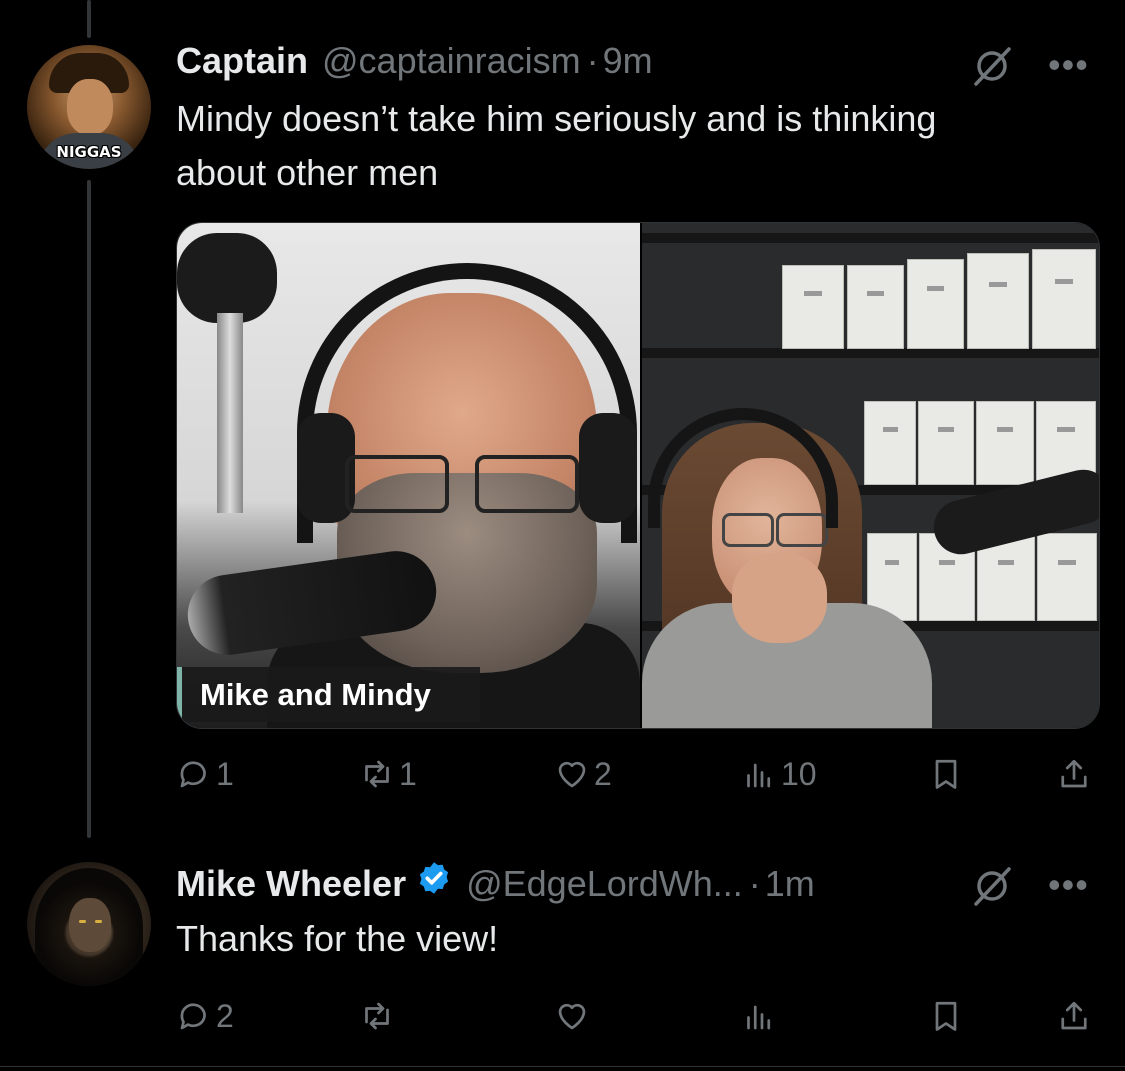 The width and height of the screenshot is (1125, 1071). Describe the element at coordinates (230, 413) in the screenshot. I see `mic-pole` at that location.